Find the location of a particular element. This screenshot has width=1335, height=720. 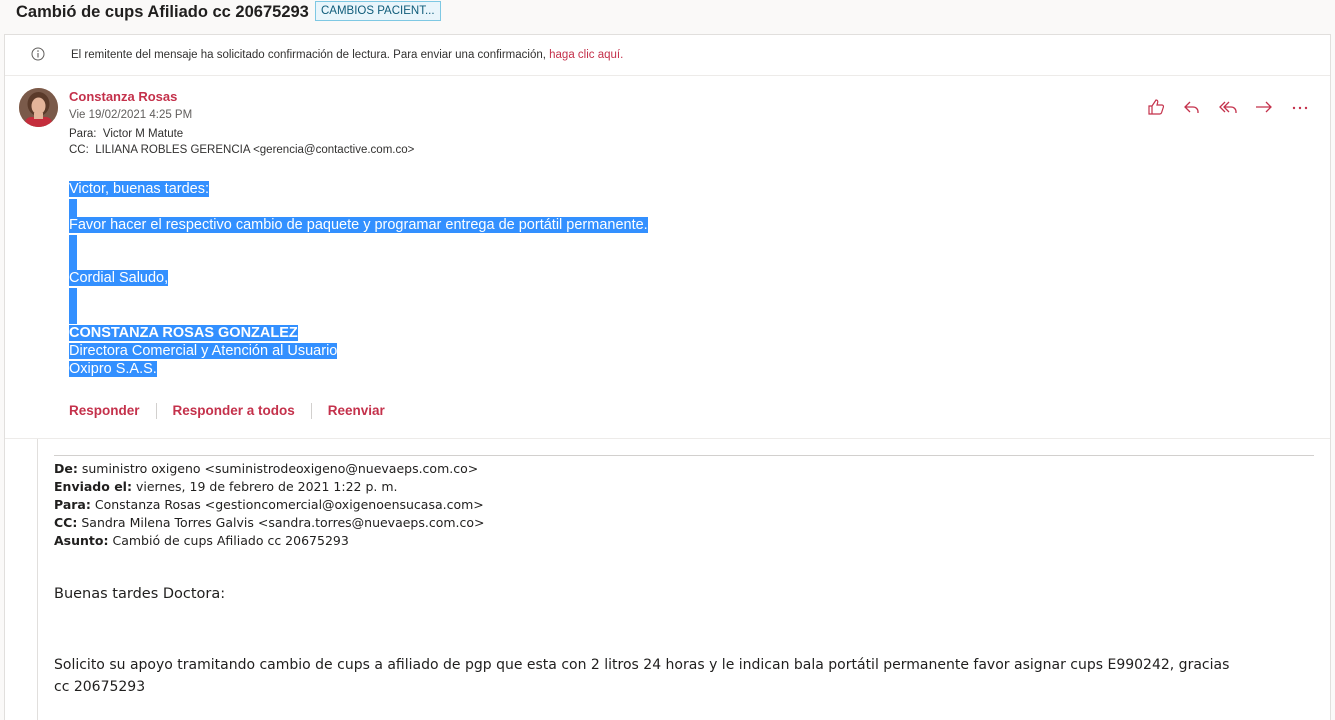

reply-all-icon is located at coordinates (1228, 107).